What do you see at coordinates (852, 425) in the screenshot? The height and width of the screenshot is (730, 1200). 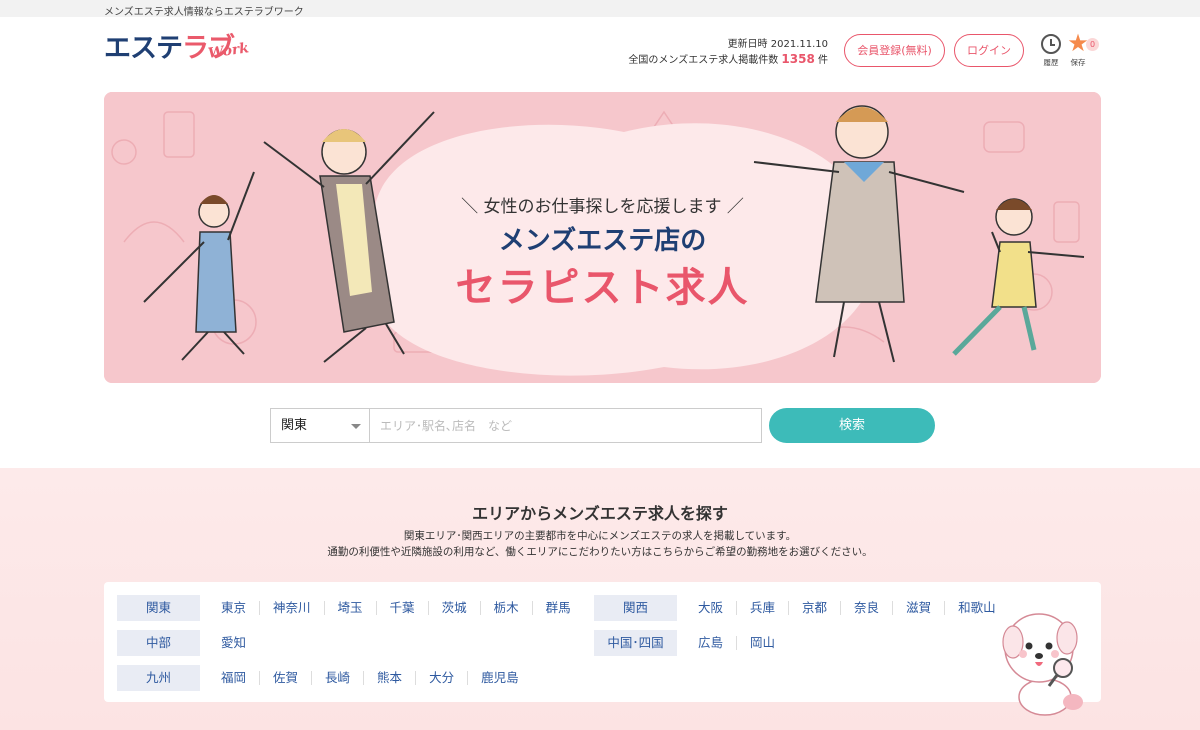 I see `search-button: 検索` at bounding box center [852, 425].